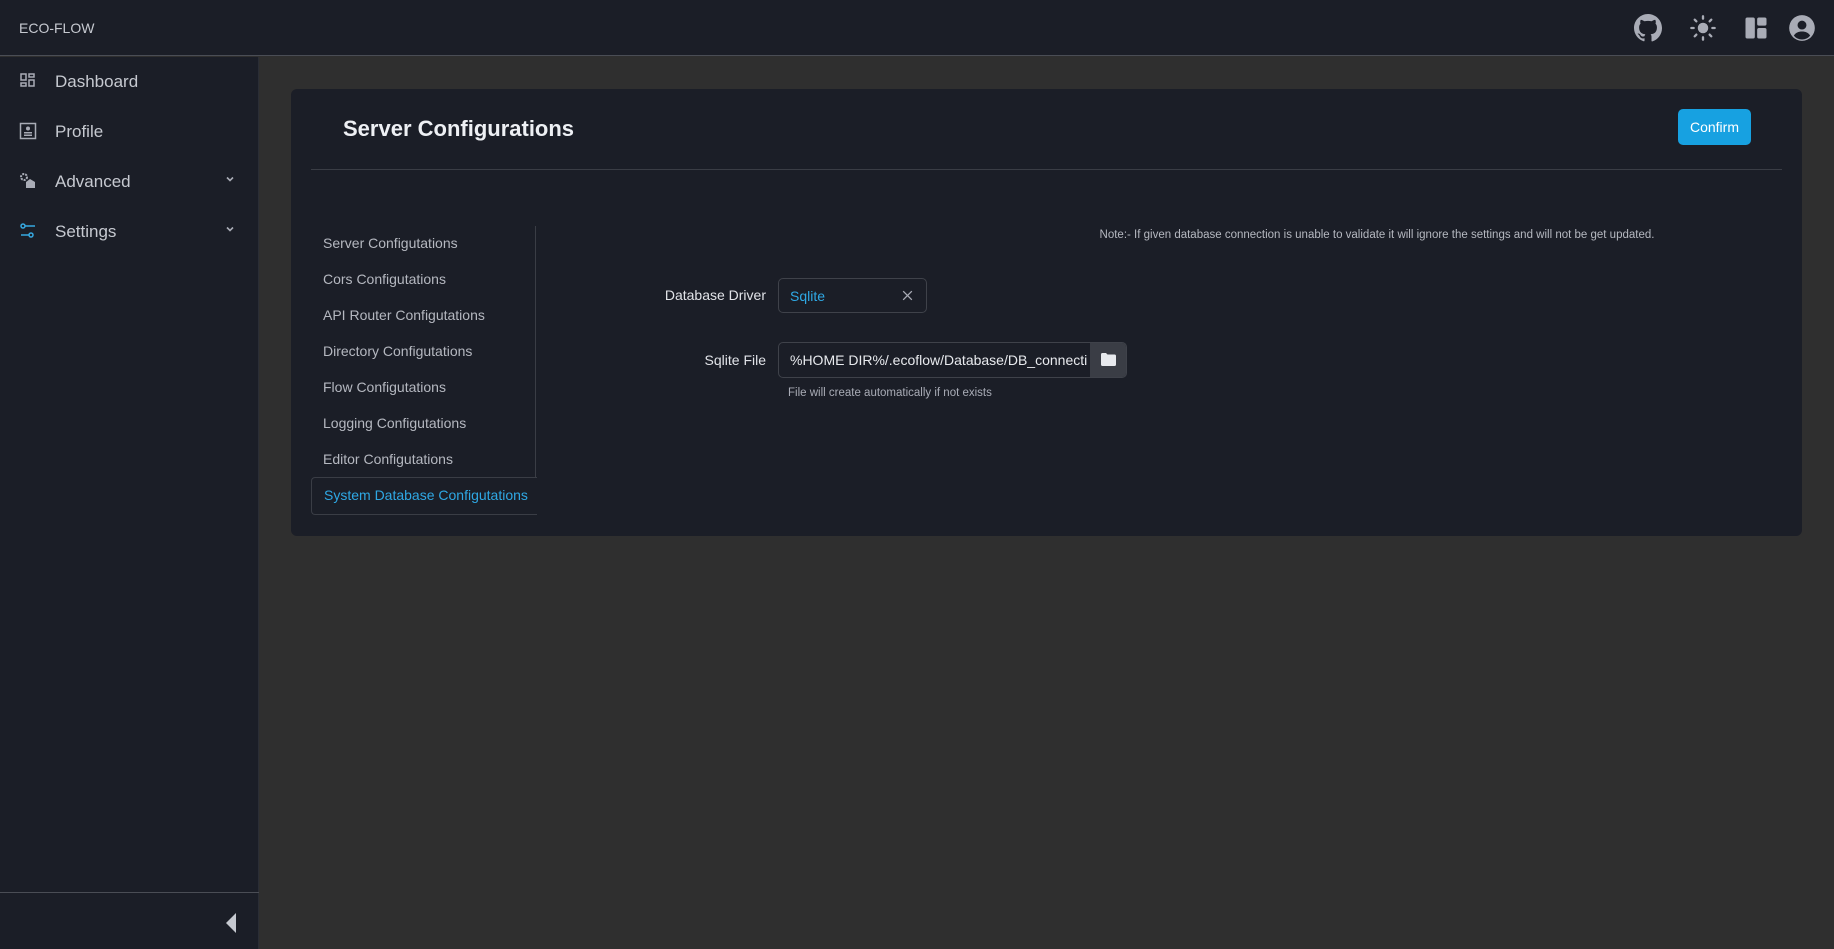 This screenshot has height=949, width=1834. Describe the element at coordinates (27, 230) in the screenshot. I see `settings-sliders-icon` at that location.